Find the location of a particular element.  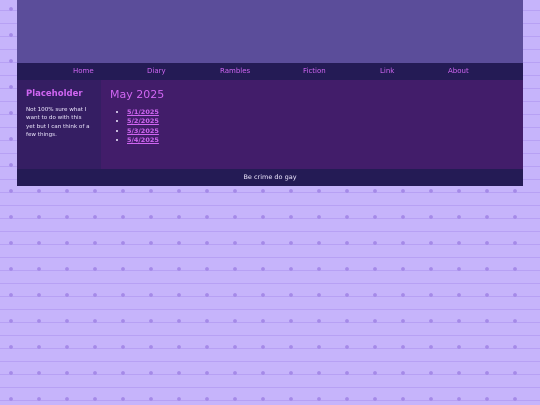

nav-item-fiction: Fiction is located at coordinates (314, 71).